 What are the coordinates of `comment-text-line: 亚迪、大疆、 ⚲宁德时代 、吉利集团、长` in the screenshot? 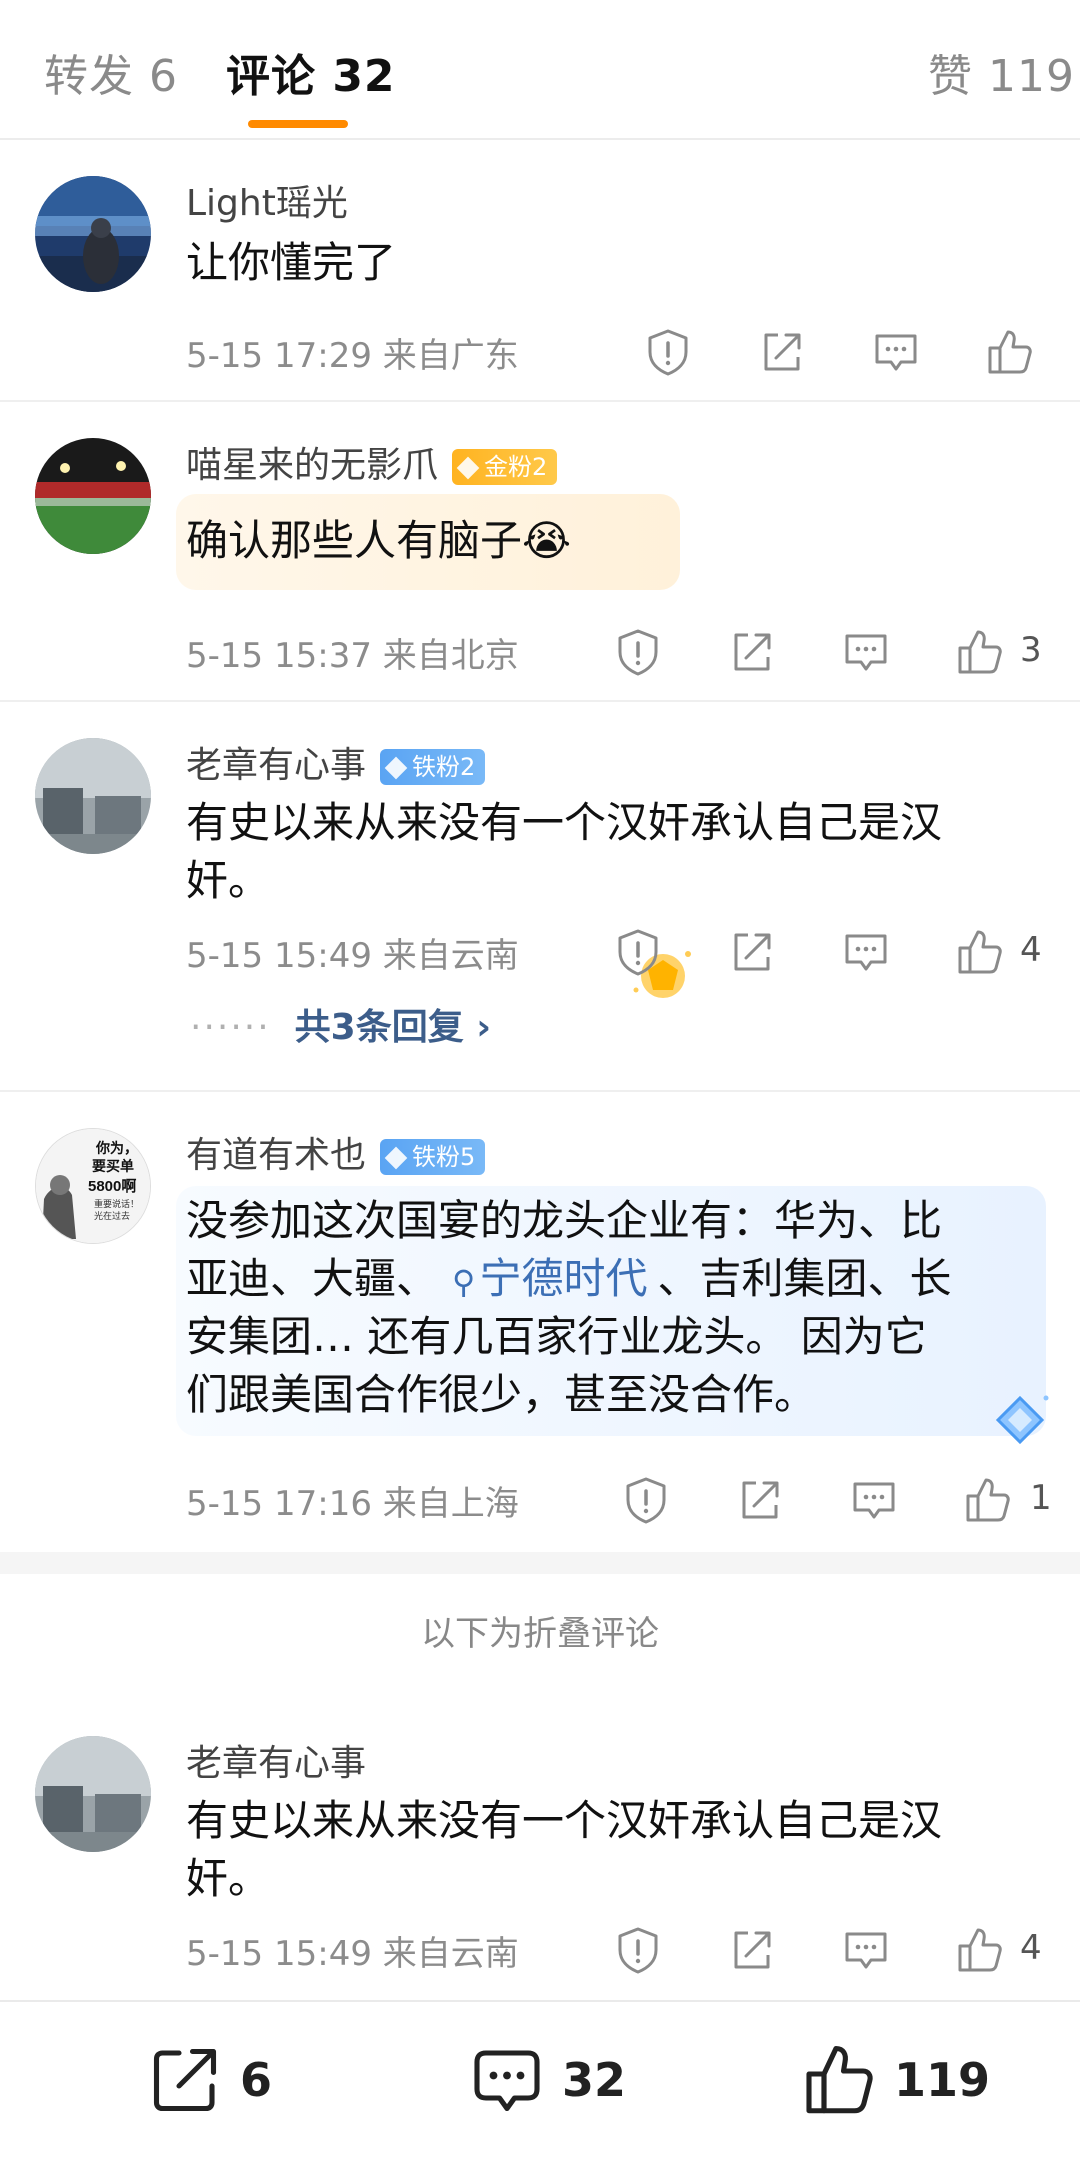 It's located at (568, 1280).